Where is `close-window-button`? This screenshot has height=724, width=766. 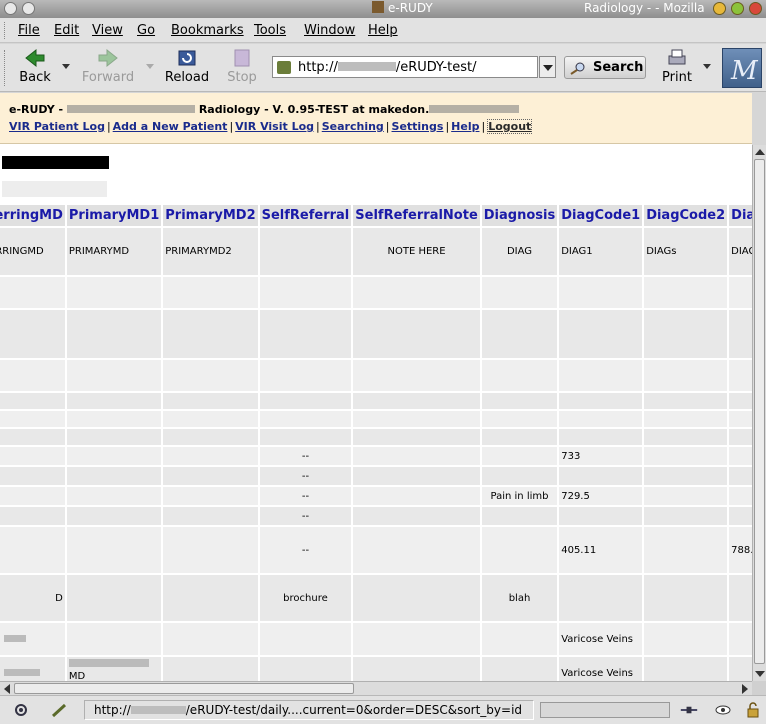 close-window-button is located at coordinates (755, 8).